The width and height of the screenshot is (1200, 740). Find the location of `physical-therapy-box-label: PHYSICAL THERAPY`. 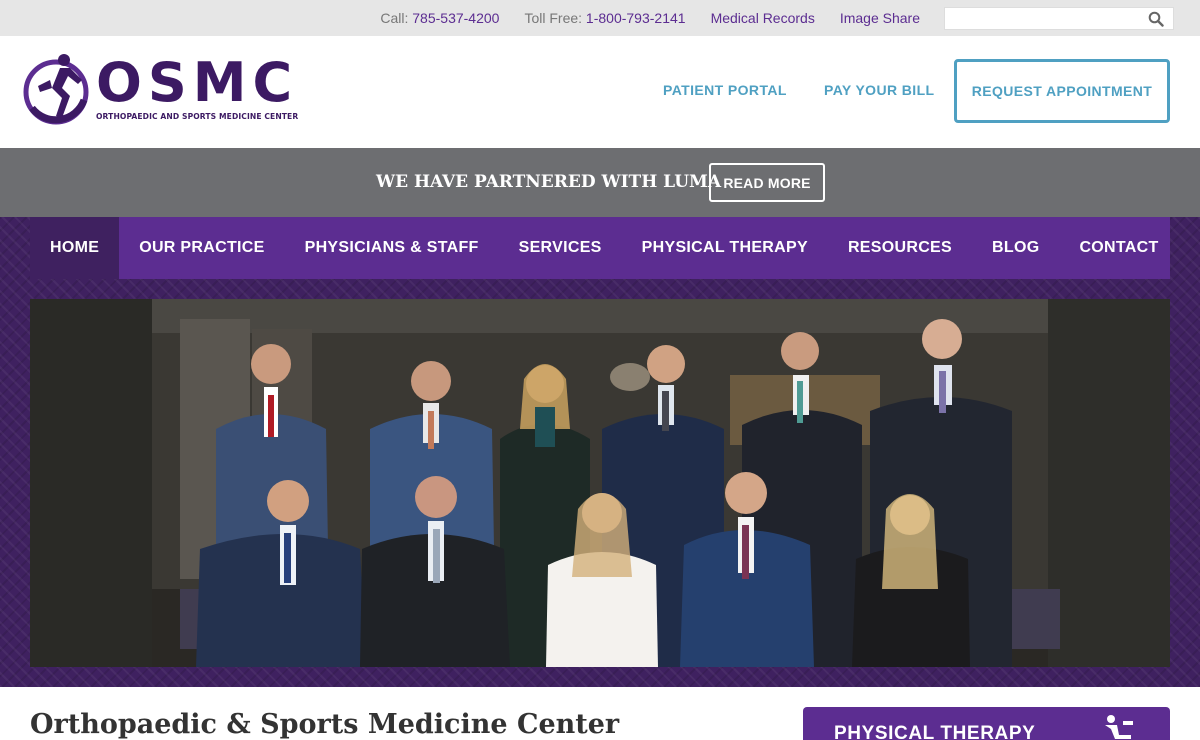

physical-therapy-box-label: PHYSICAL THERAPY is located at coordinates (935, 731).